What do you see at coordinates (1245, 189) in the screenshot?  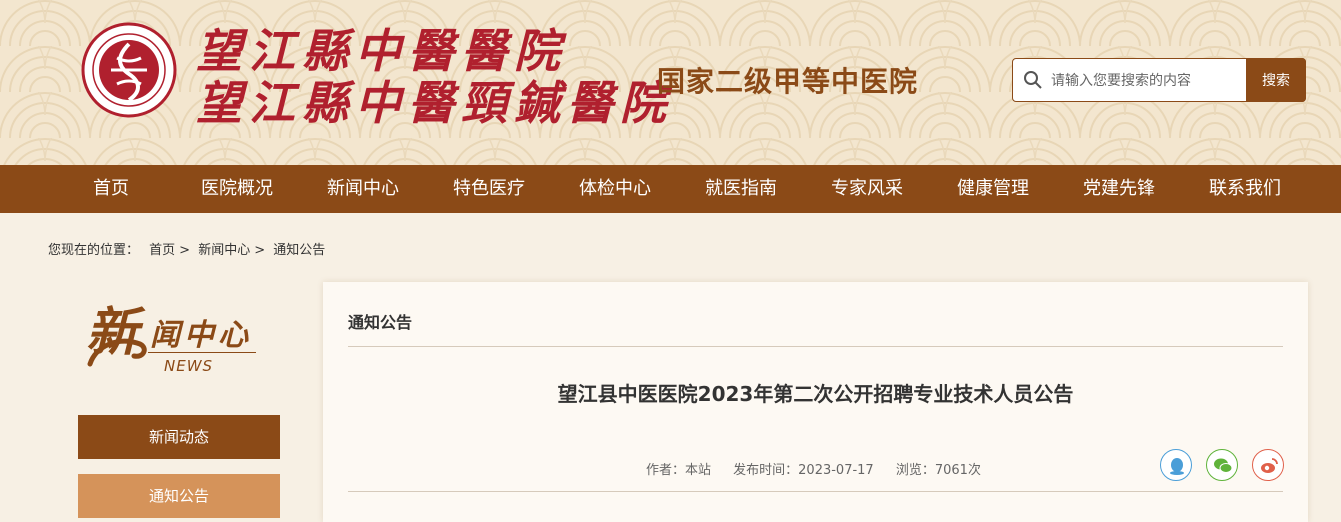 I see `nav-item-contact: 联系我们` at bounding box center [1245, 189].